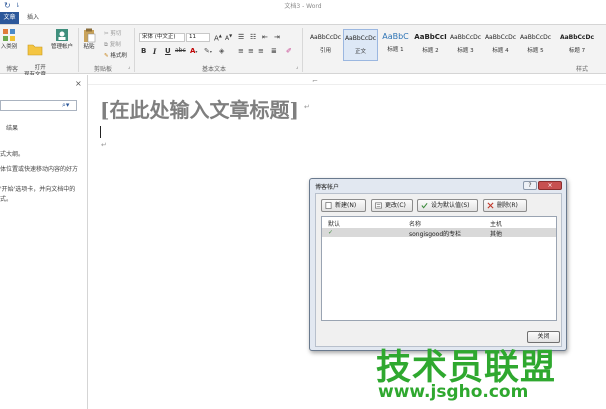 This screenshot has height=409, width=606. I want to click on title-bar: ↻ ⇂ 文档3 - Word, so click(303, 6).